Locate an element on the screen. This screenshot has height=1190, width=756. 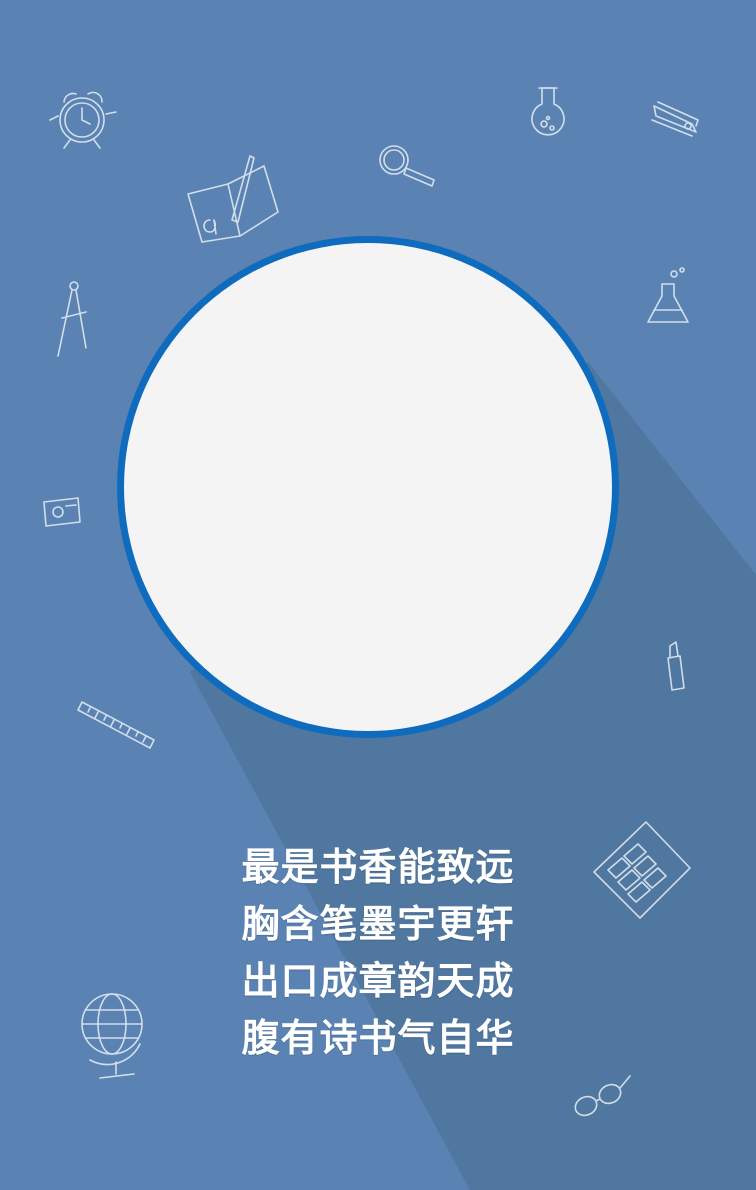
stapler-icon is located at coordinates (675, 119).